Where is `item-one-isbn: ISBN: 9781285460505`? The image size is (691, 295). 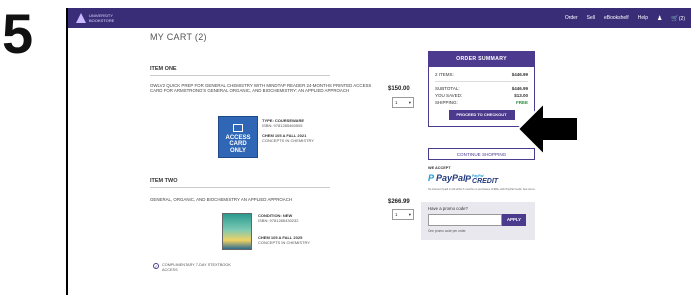 item-one-isbn: ISBN: 9781285460505 is located at coordinates (282, 125).